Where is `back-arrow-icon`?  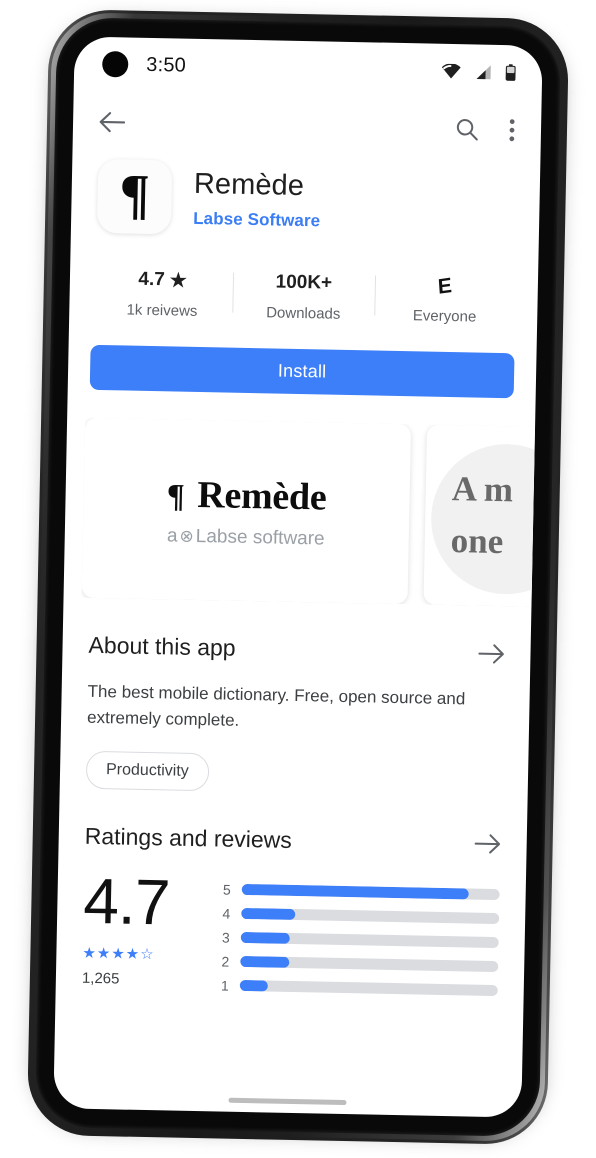
back-arrow-icon is located at coordinates (112, 122).